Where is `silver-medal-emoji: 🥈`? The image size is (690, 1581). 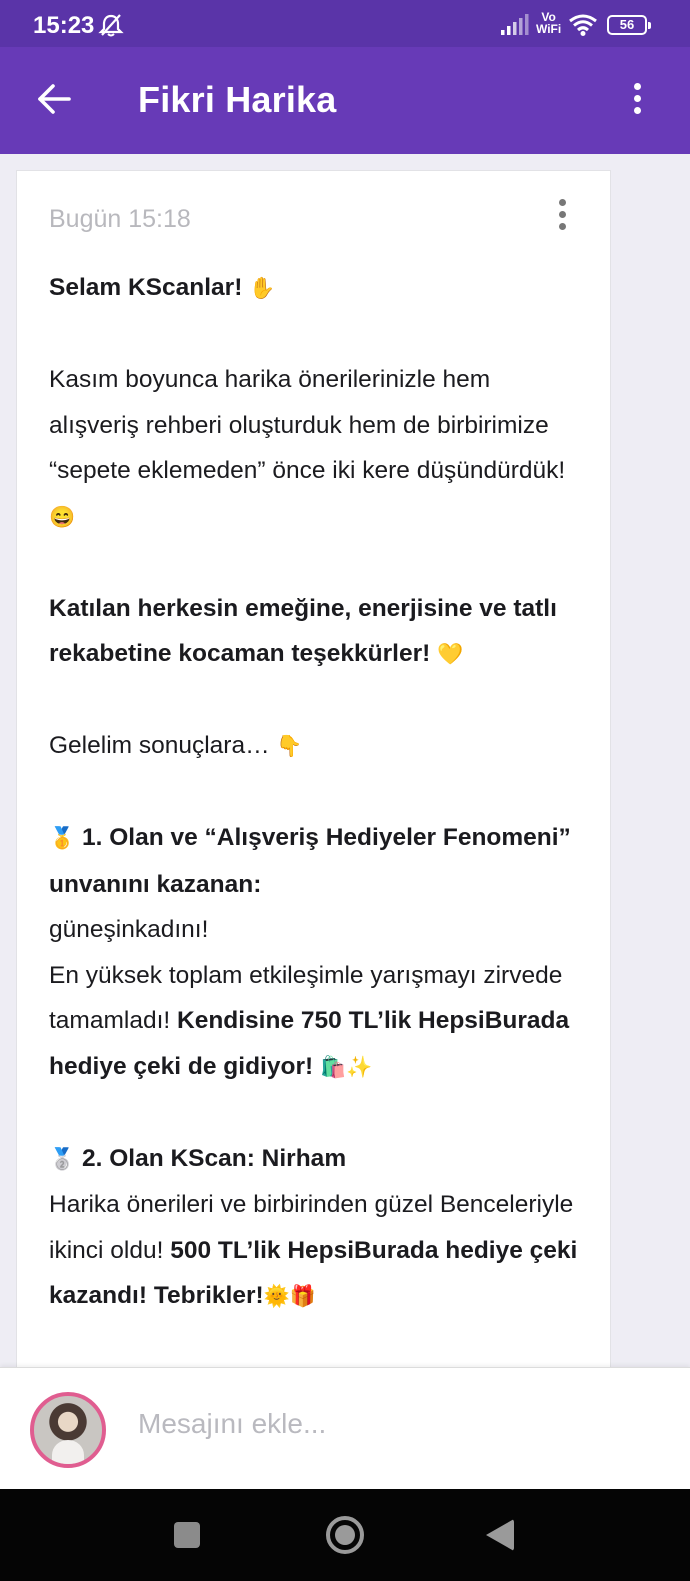
silver-medal-emoji: 🥈 is located at coordinates (62, 1159).